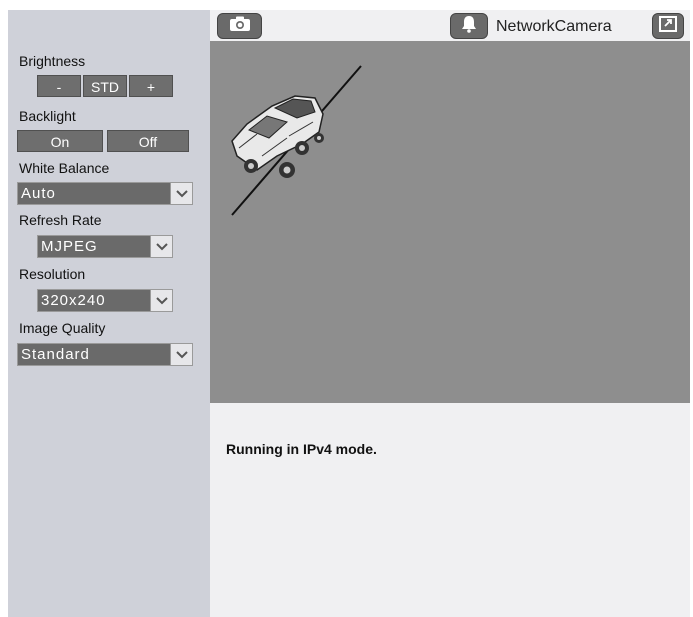  Describe the element at coordinates (60, 220) in the screenshot. I see `refresh-rate-label: Refresh Rate` at that location.